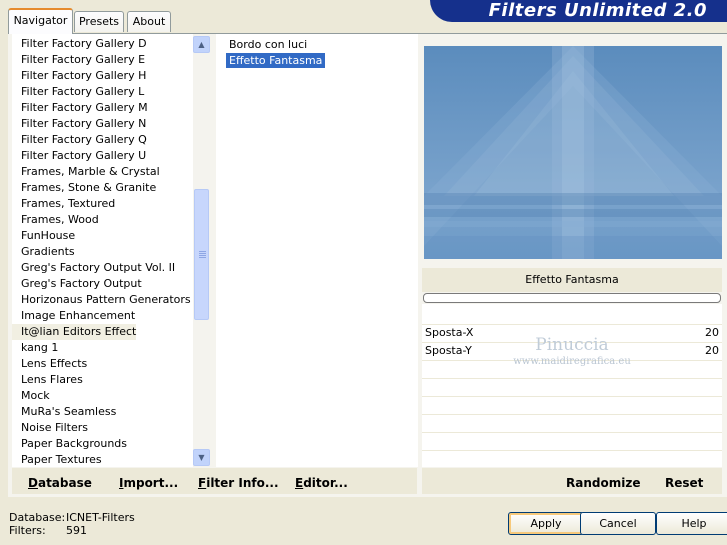 The width and height of the screenshot is (727, 545). I want to click on category-item: Frames, Textured, so click(63, 204).